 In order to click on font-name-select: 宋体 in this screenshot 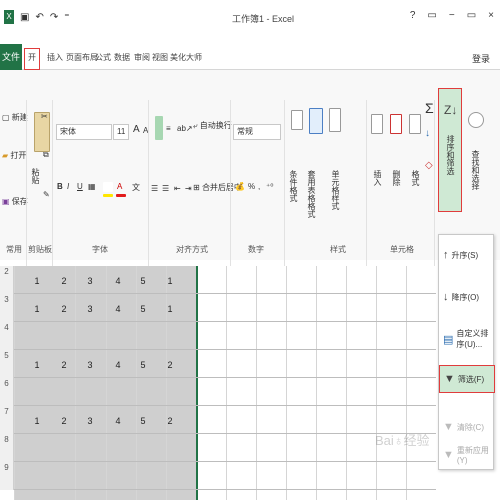, I will do `click(84, 132)`.